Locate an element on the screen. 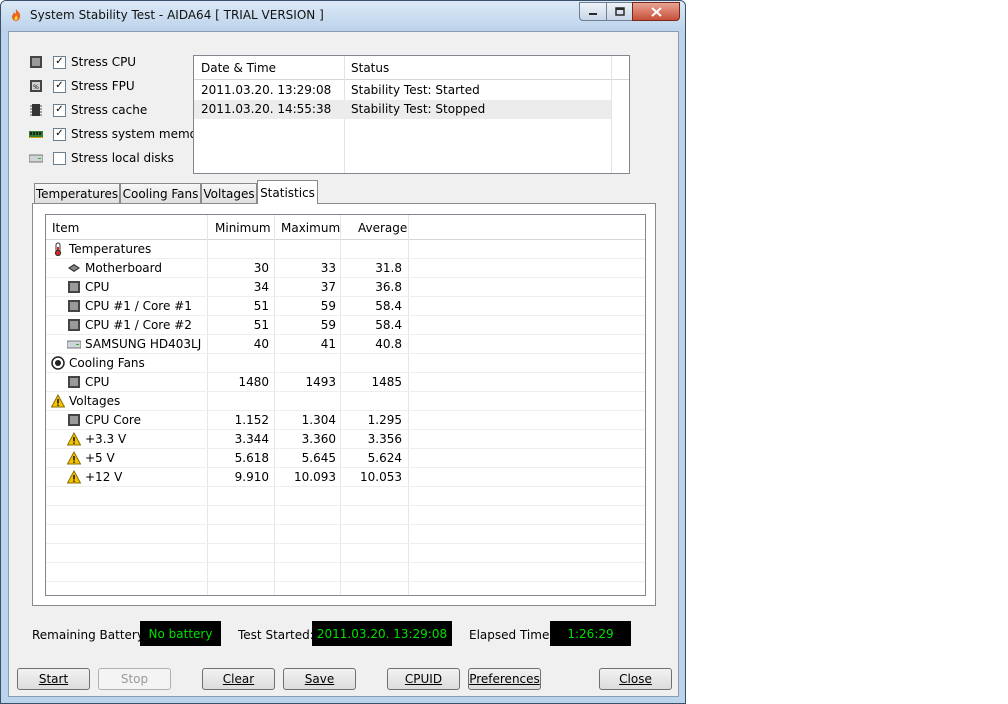 This screenshot has height=704, width=1008. stress-fpu-option: % ✓ Stress FPU is located at coordinates (82, 86).